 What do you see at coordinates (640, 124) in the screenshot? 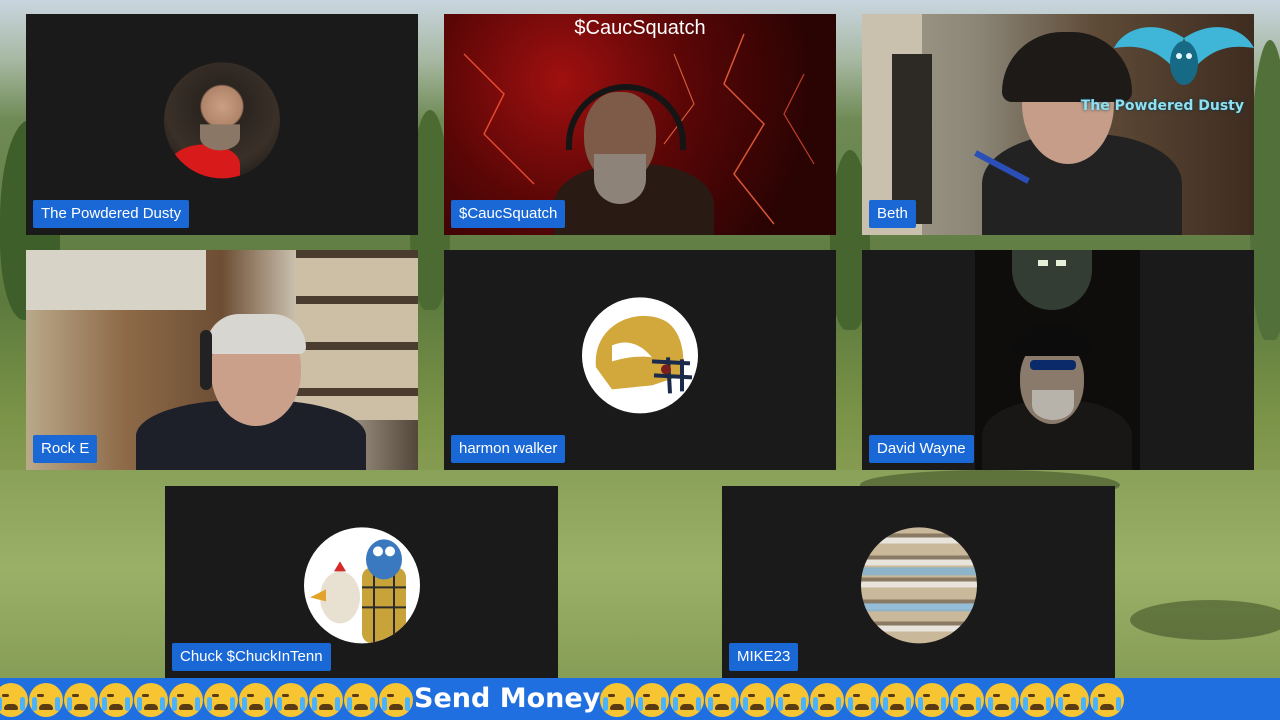
I see `participant-tile-caucsquatch: $CaucSquatch $CaucSquatch` at bounding box center [640, 124].